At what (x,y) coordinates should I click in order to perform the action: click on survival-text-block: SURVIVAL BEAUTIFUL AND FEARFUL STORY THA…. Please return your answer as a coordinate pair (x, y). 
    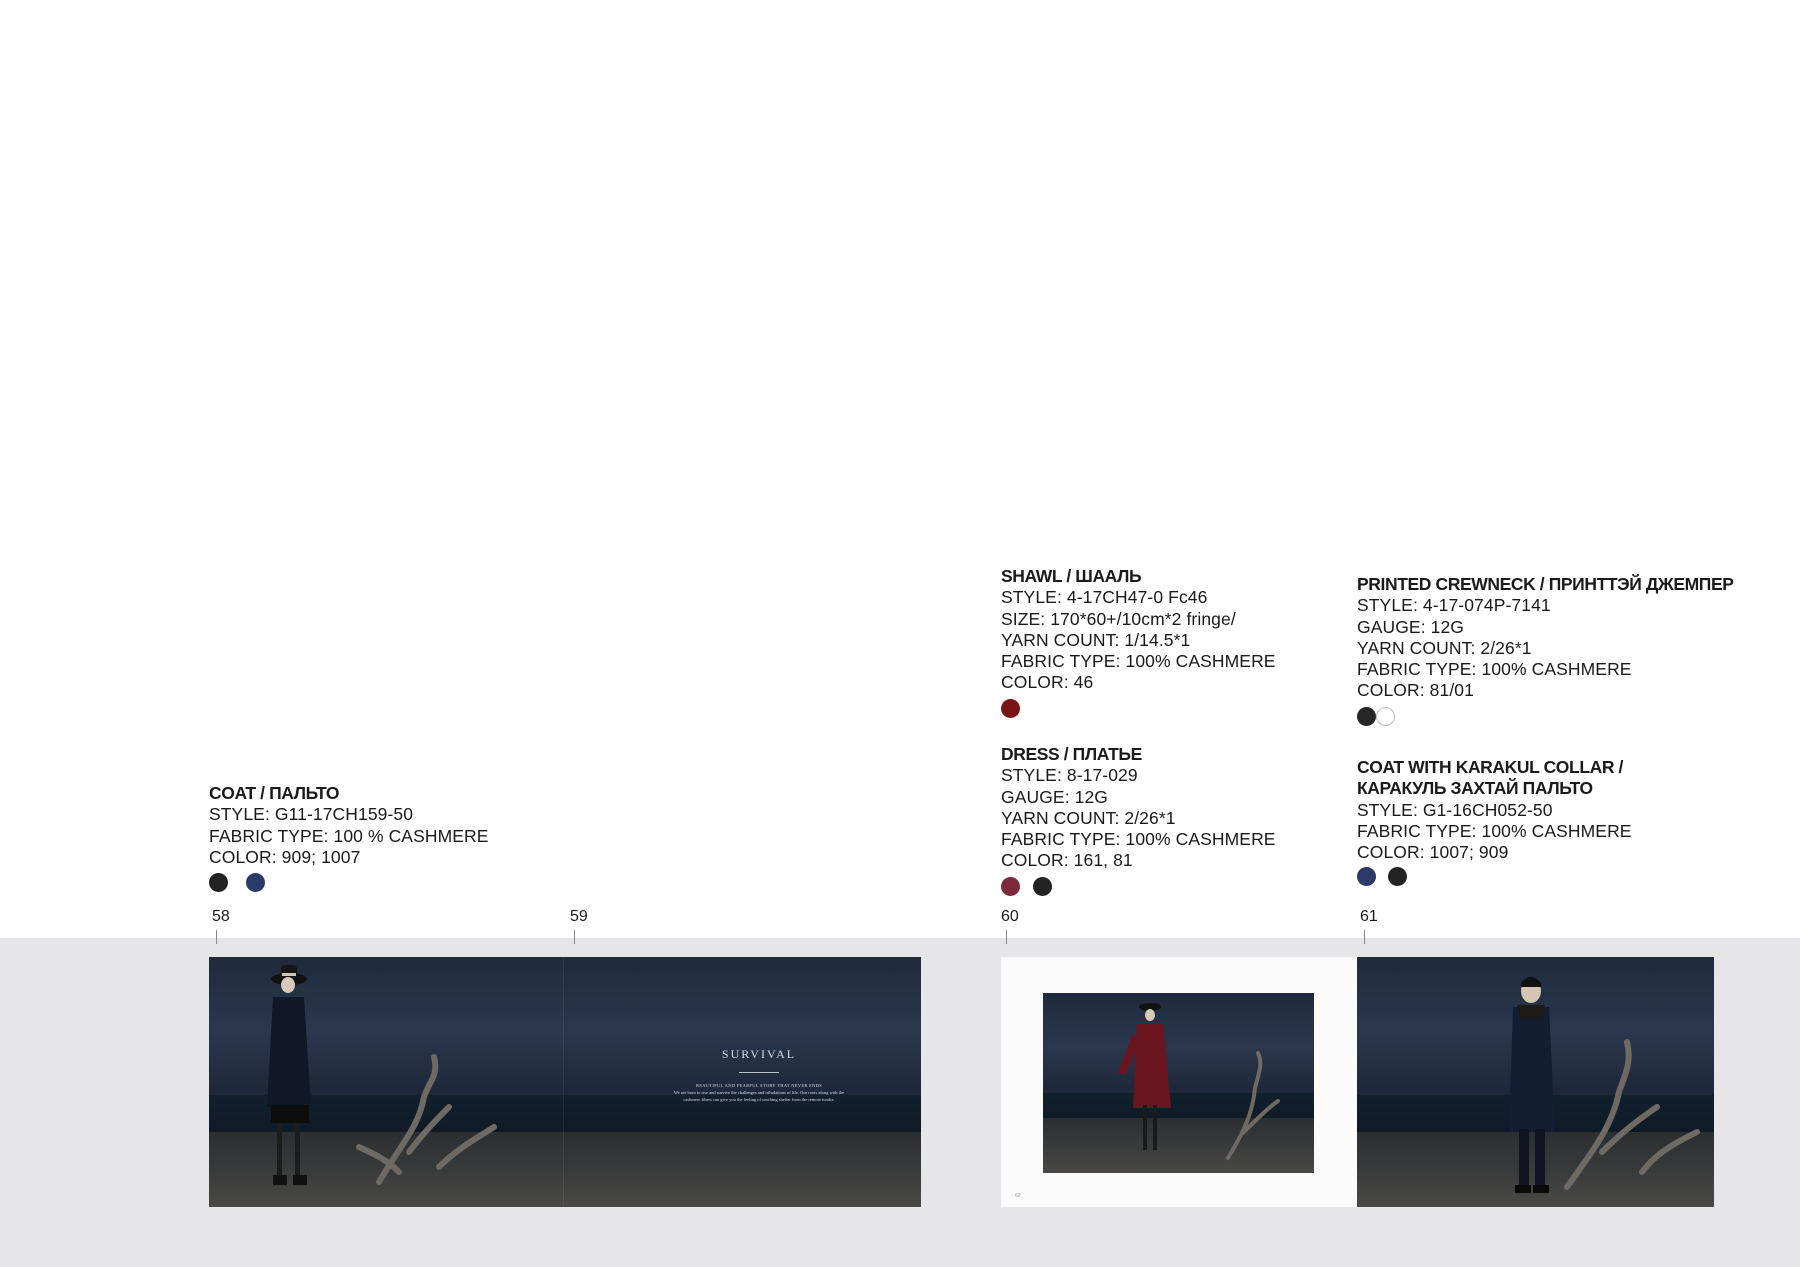
    Looking at the image, I should click on (759, 1075).